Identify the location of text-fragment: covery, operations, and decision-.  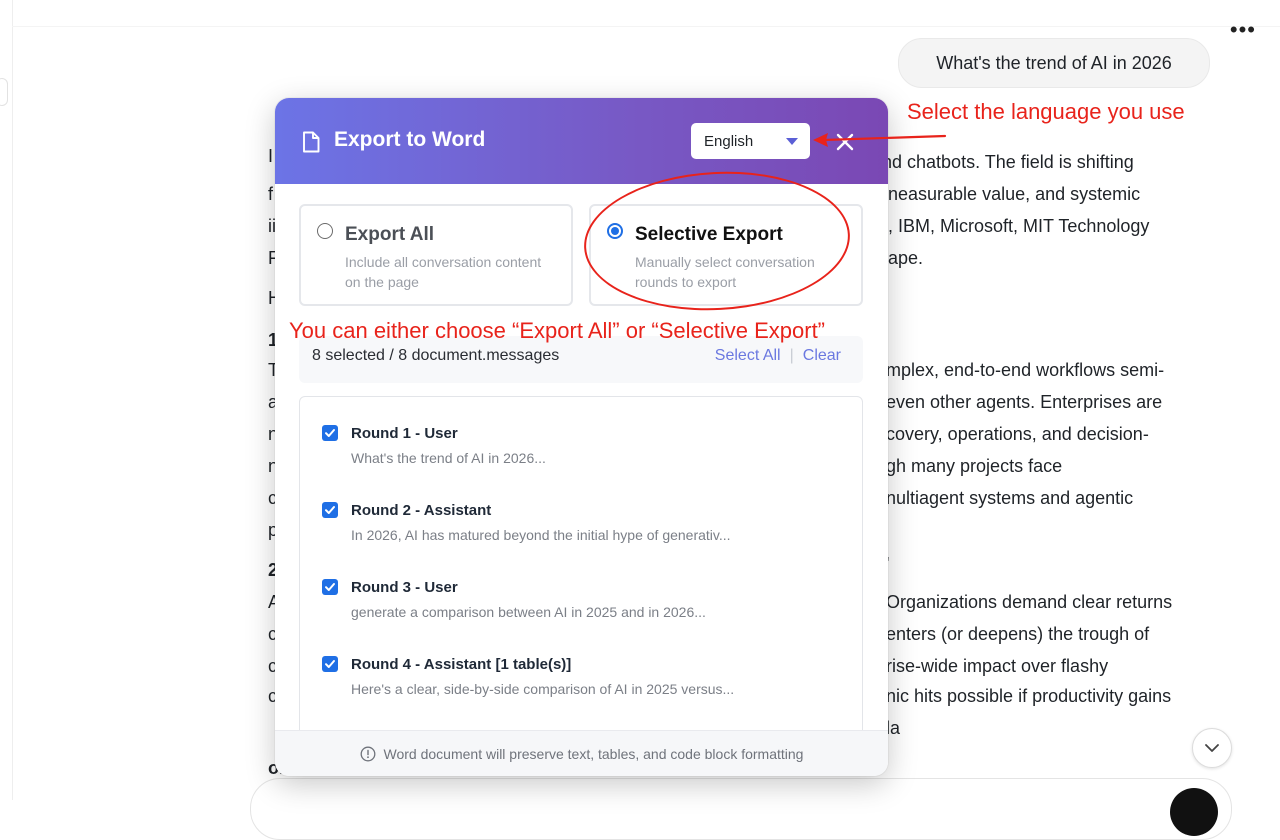
(1017, 434).